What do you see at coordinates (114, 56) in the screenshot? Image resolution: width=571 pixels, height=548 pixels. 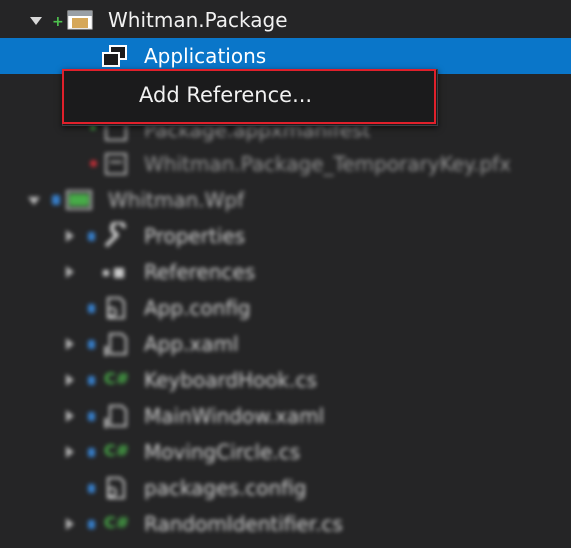 I see `applications-folder-icon` at bounding box center [114, 56].